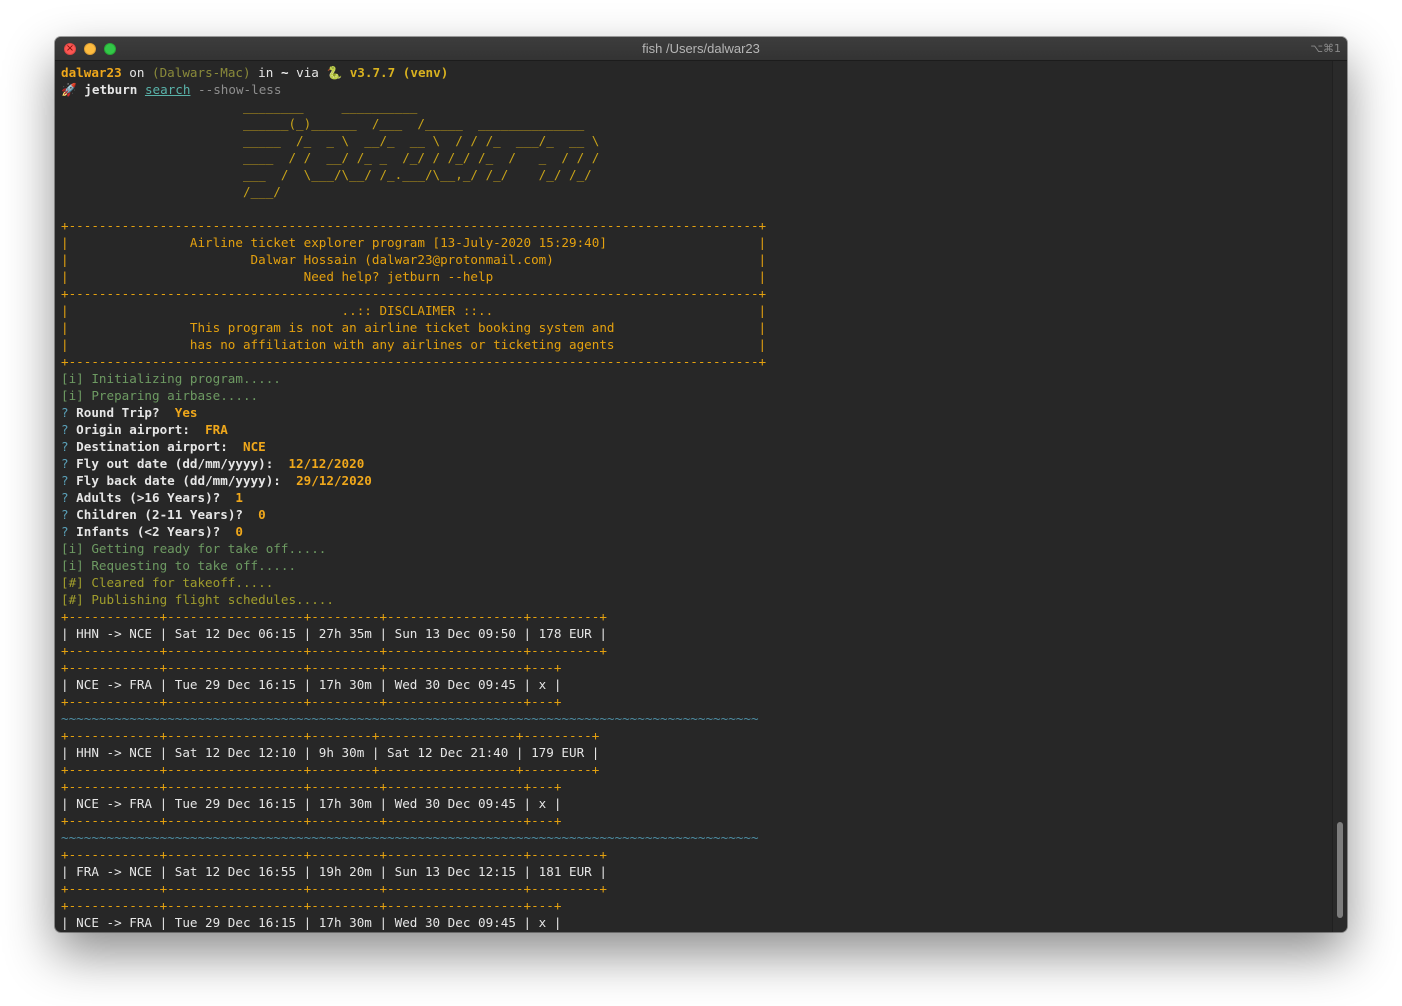 This screenshot has height=1006, width=1402. I want to click on question-label: Fly out date (dd/mm/yyyy):, so click(178, 463).